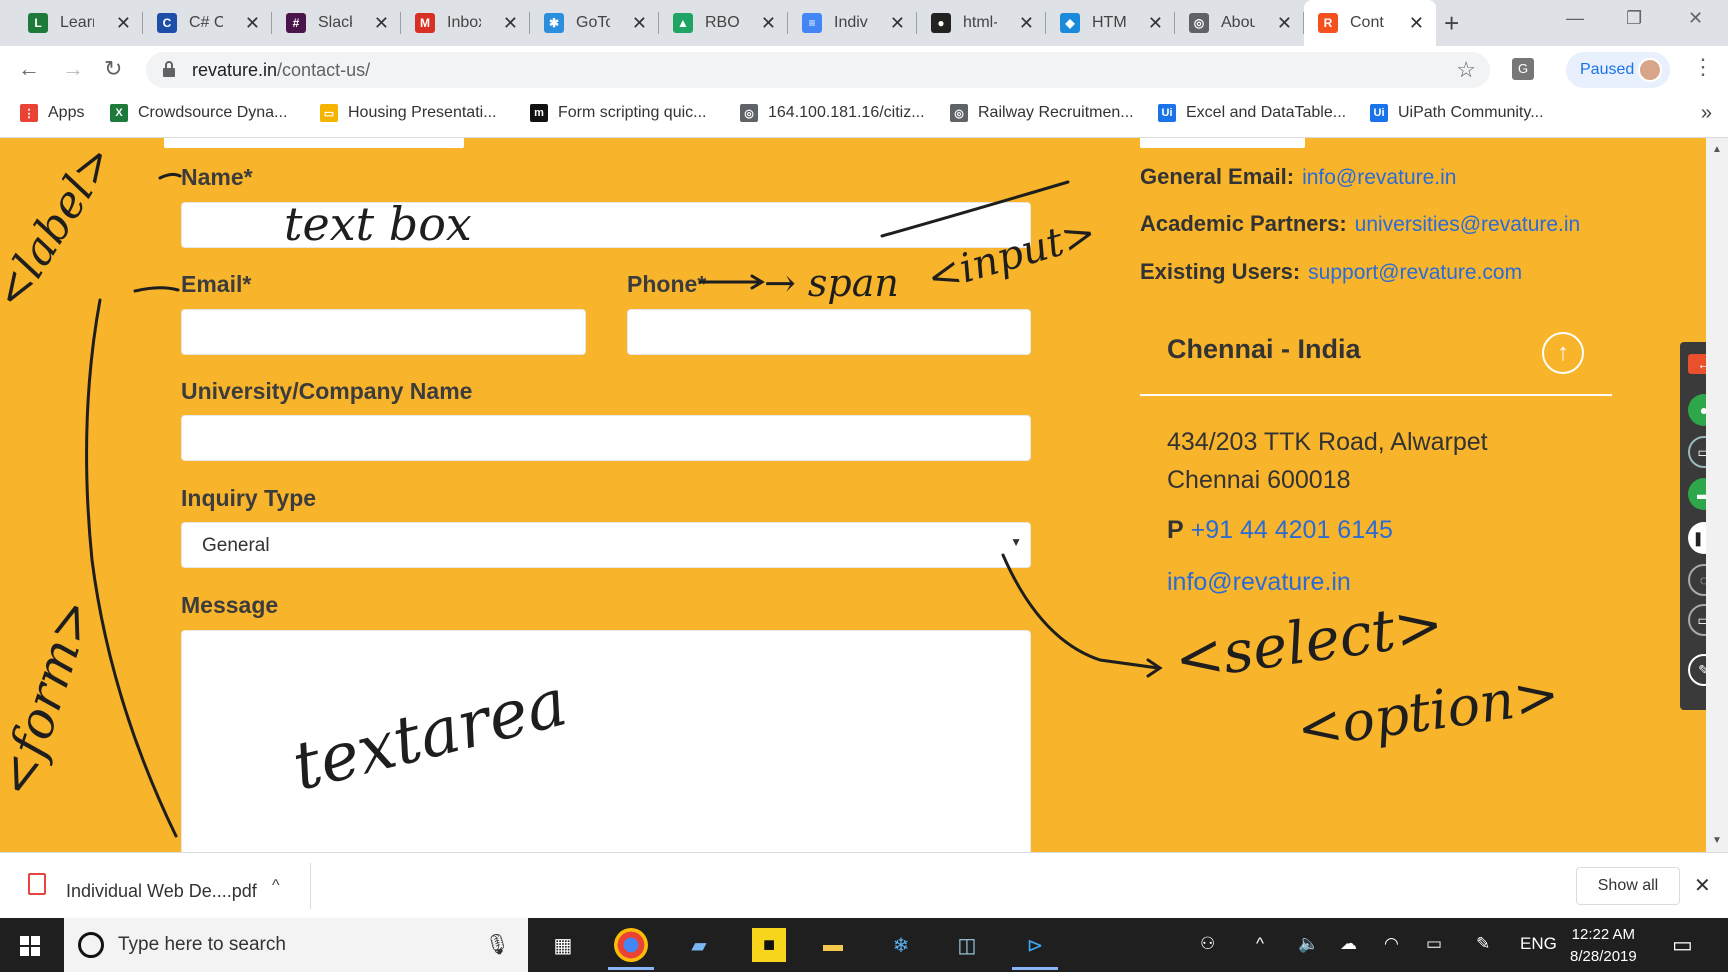 The width and height of the screenshot is (1728, 972). I want to click on volume-icon: 🔈, so click(1308, 944).